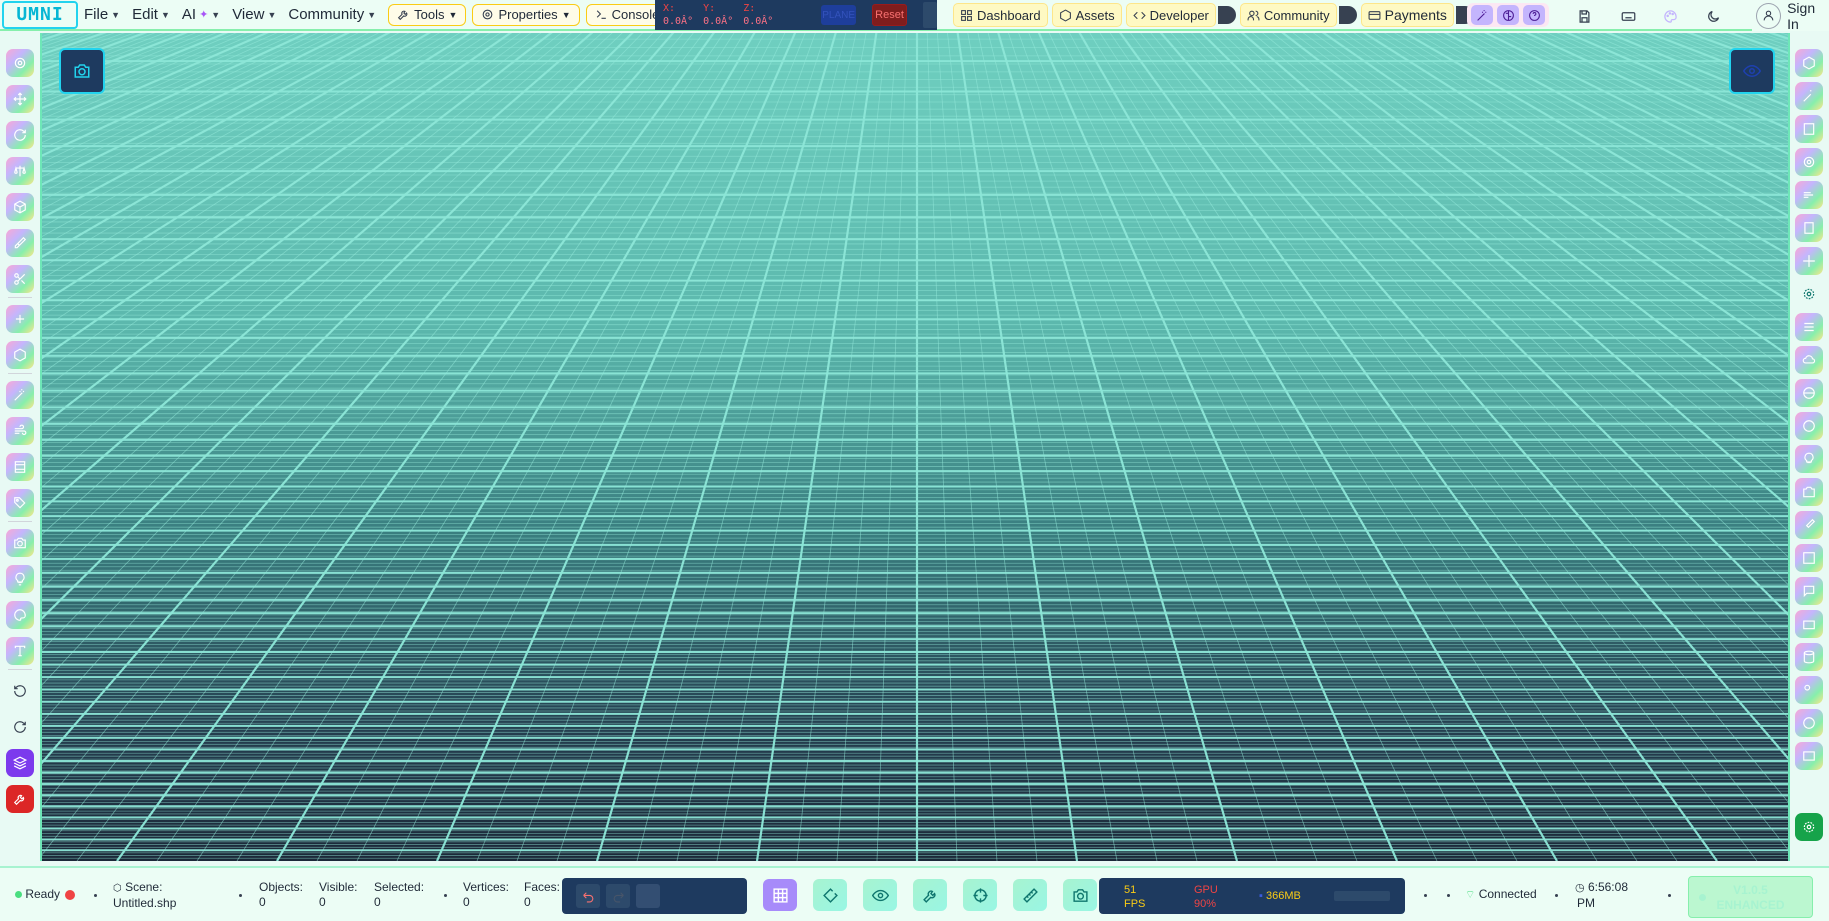  Describe the element at coordinates (1226, 15) in the screenshot. I see `nav-developer-toggle` at that location.